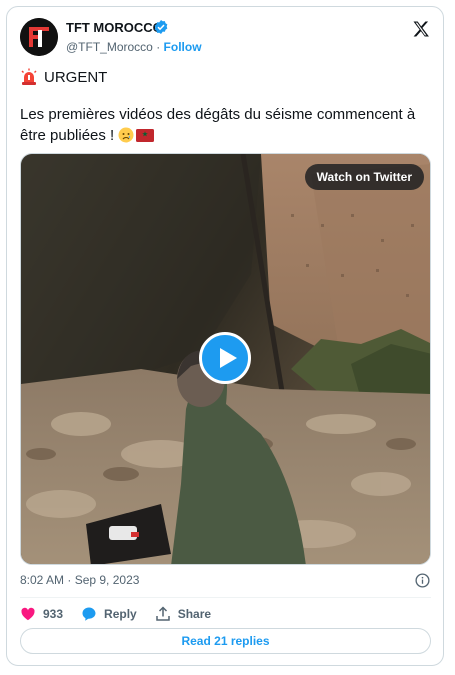 Image resolution: width=455 pixels, height=675 pixels. What do you see at coordinates (145, 135) in the screenshot?
I see `morocco-flag-emoji` at bounding box center [145, 135].